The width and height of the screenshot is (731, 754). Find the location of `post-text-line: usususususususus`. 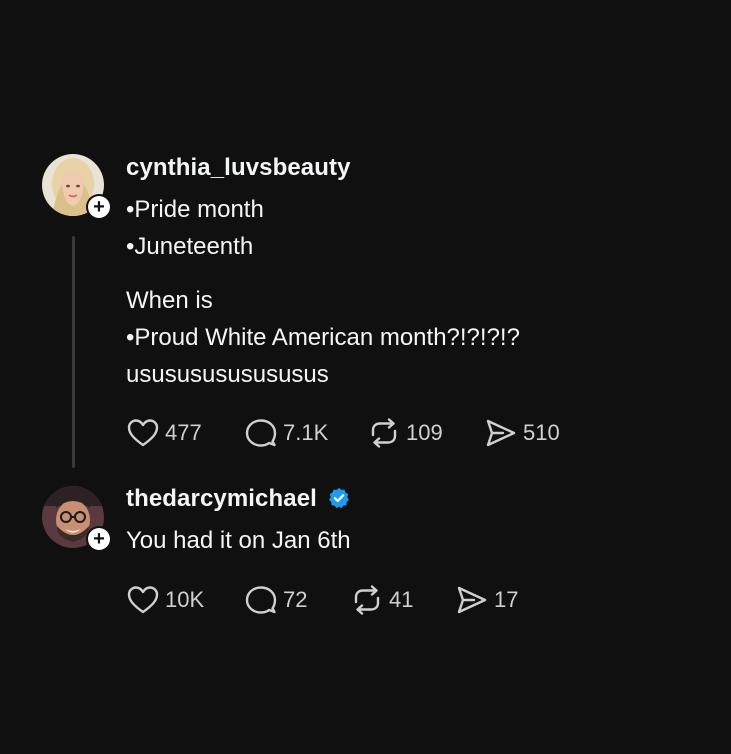

post-text-line: usususususususus is located at coordinates (227, 374).